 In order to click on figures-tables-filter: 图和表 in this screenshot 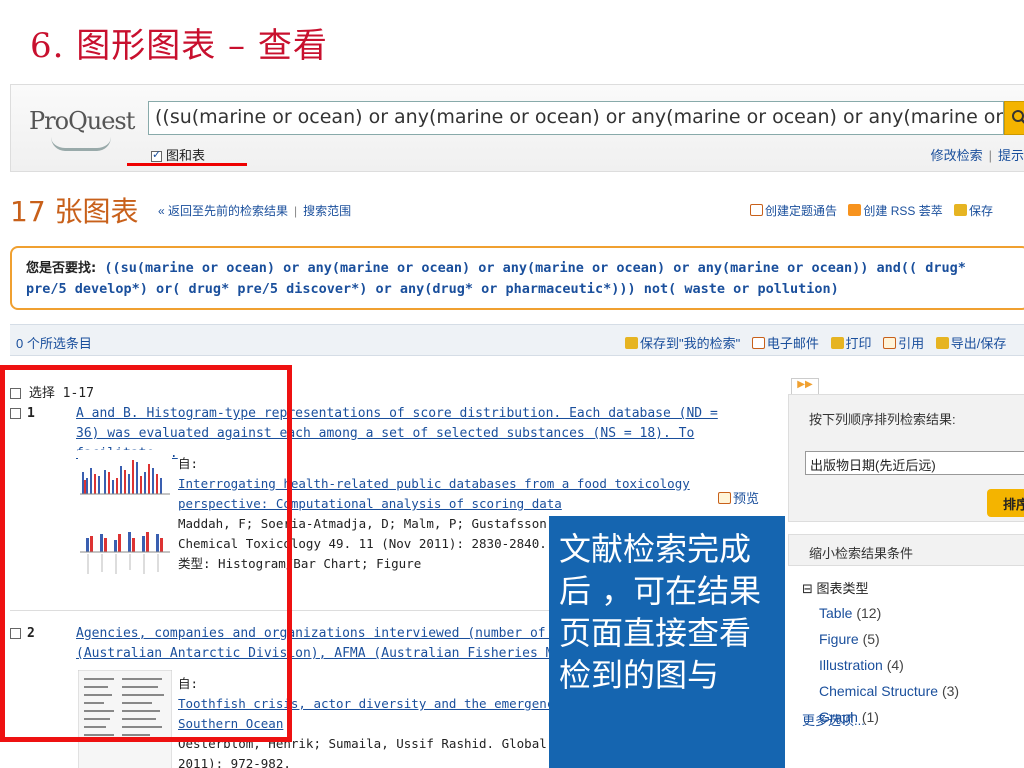, I will do `click(178, 154)`.